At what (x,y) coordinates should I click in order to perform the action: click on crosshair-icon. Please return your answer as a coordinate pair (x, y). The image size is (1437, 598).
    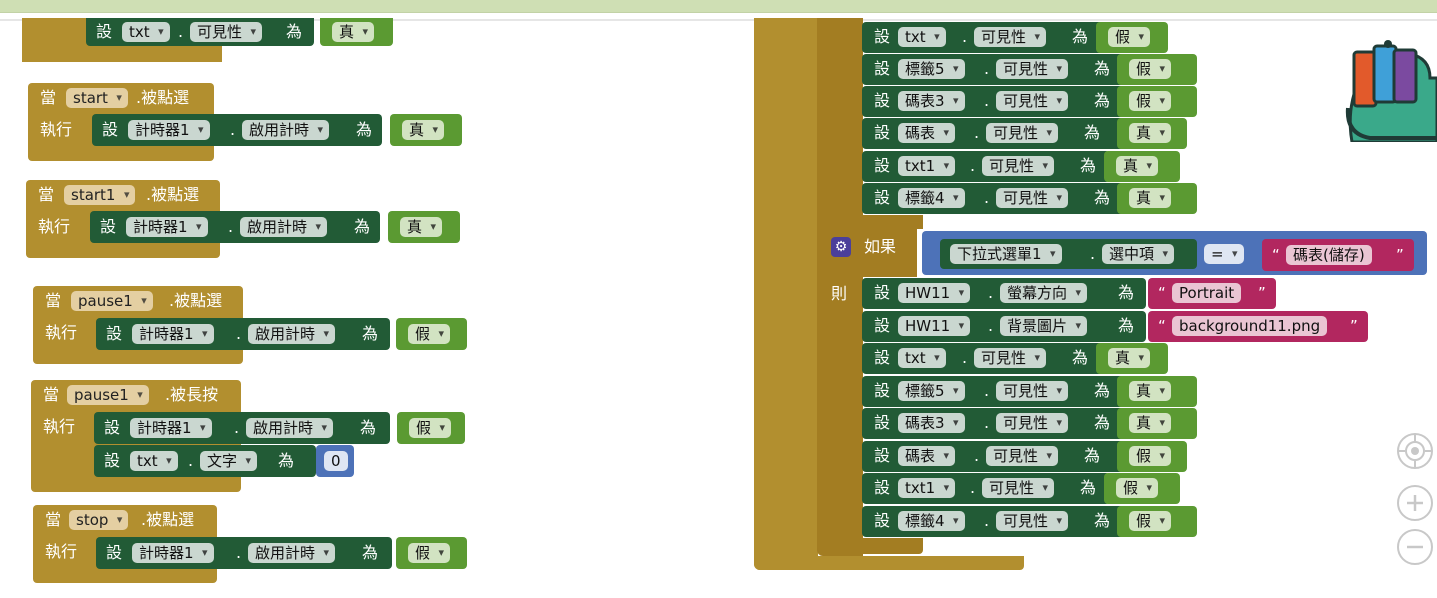
    Looking at the image, I should click on (1415, 451).